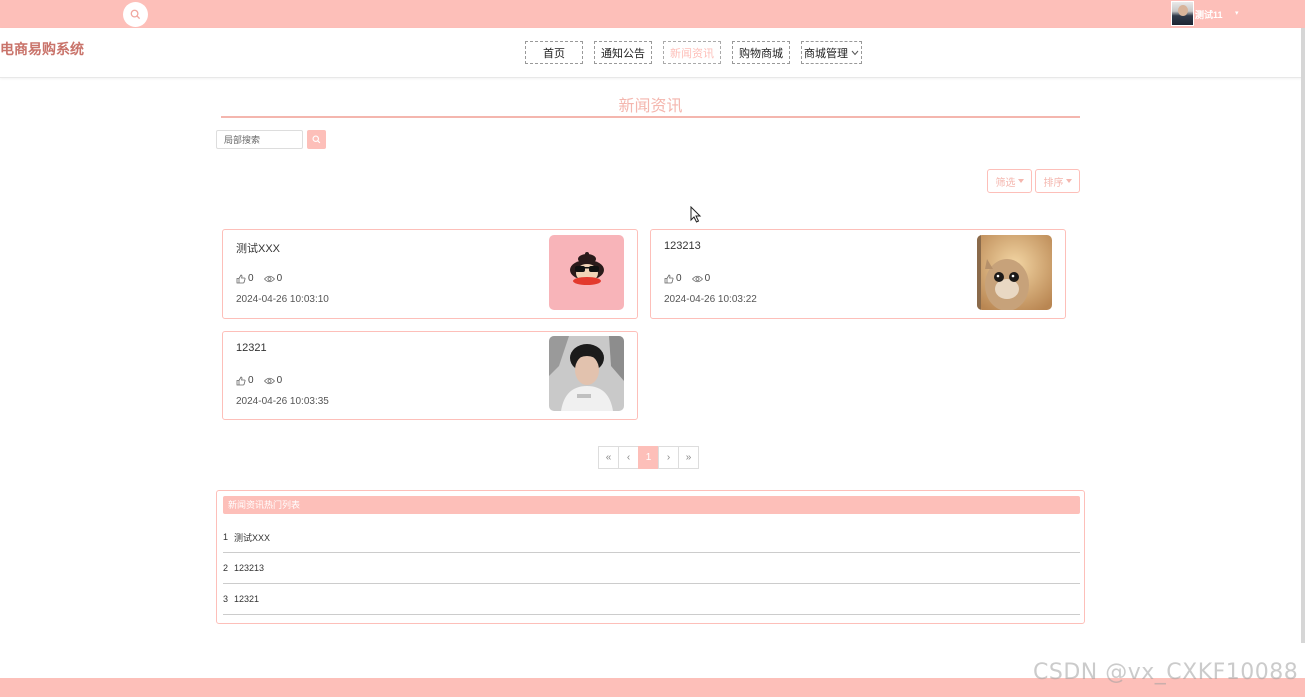 This screenshot has width=1305, height=697. Describe the element at coordinates (226, 568) in the screenshot. I see `hot-item-rank: 2` at that location.